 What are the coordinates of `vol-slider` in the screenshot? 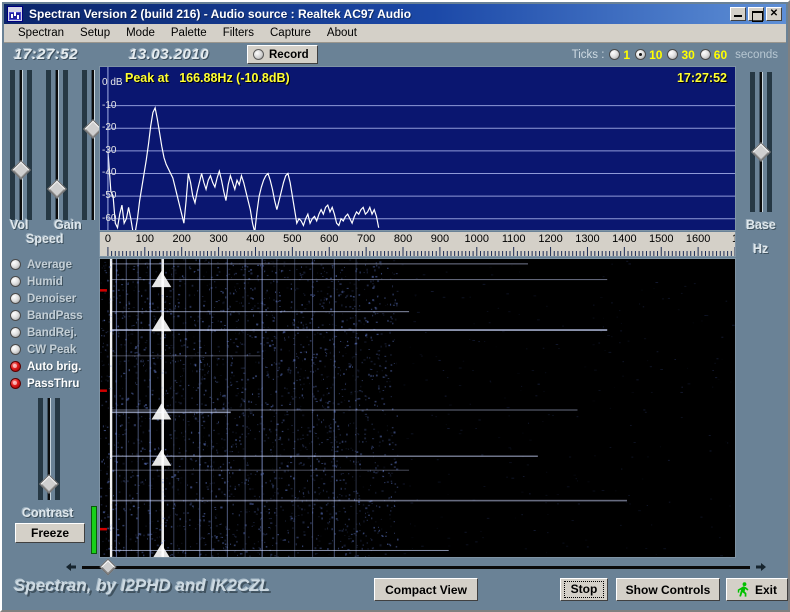 It's located at (21, 145).